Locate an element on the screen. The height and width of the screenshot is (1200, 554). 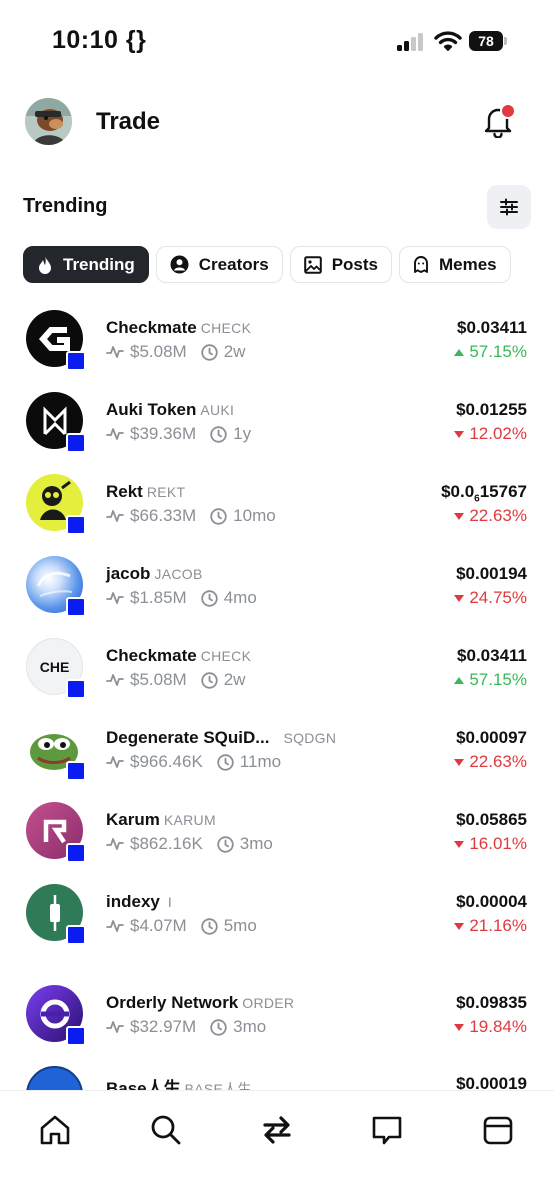
header: Trade is located at coordinates (277, 123).